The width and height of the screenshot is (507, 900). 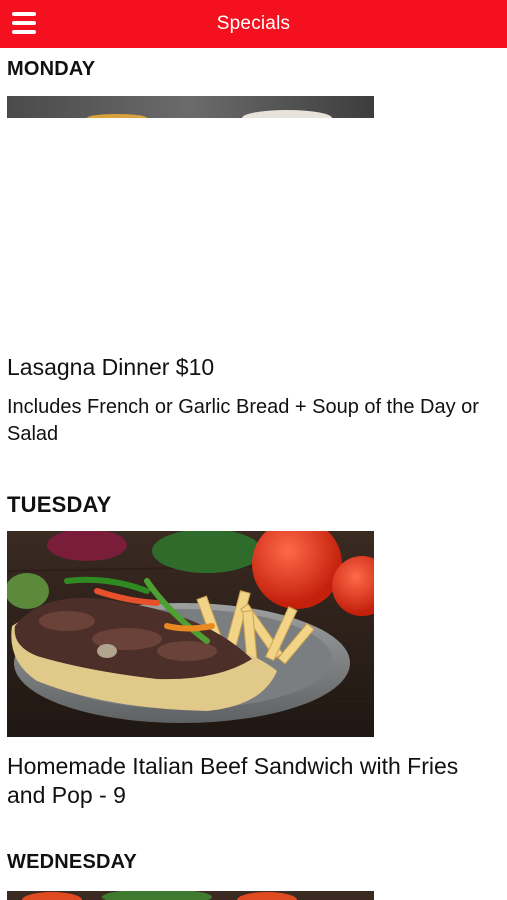 I want to click on day-heading-monday: MONDAY, so click(x=51, y=69).